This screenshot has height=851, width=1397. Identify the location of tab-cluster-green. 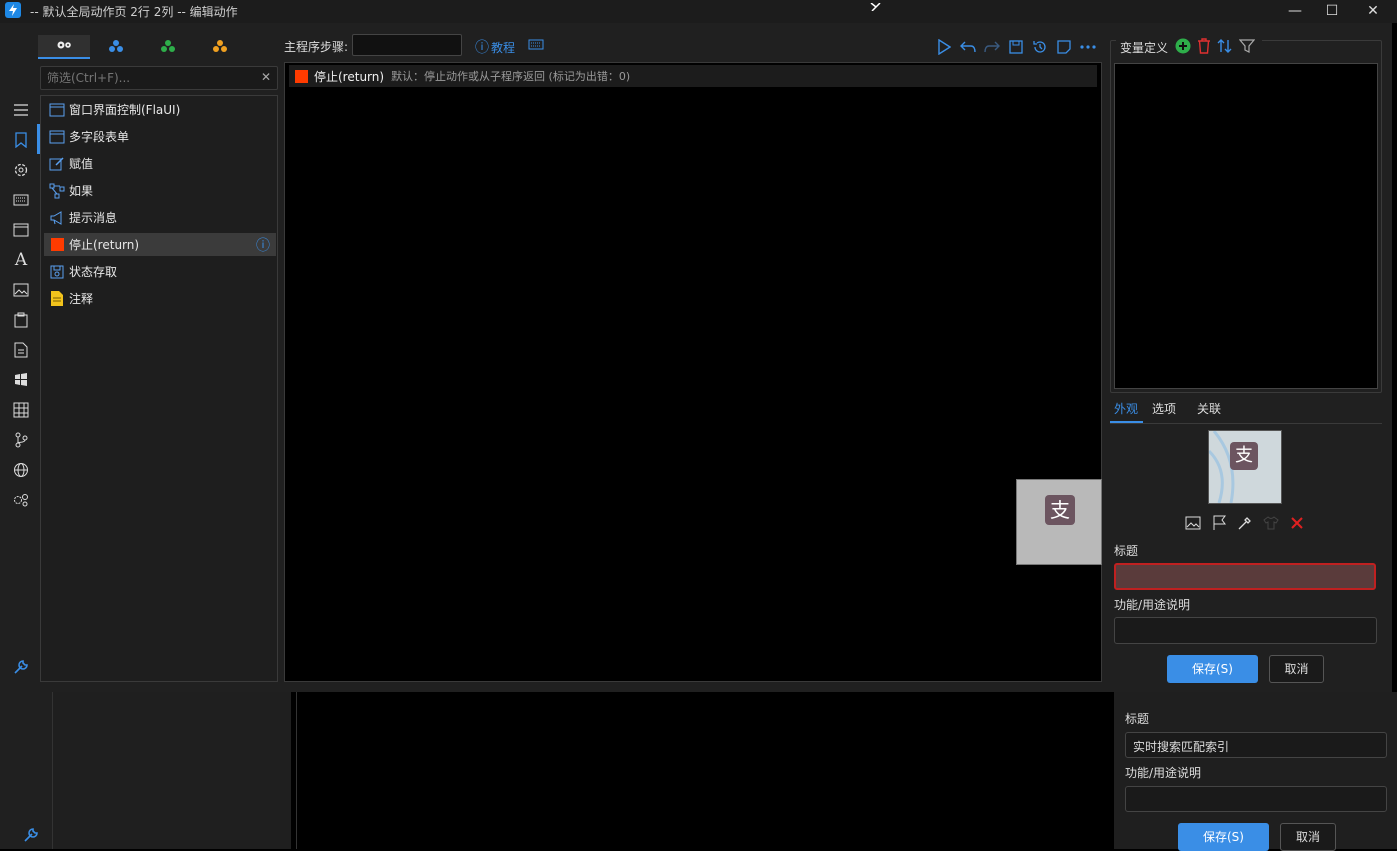
(168, 47).